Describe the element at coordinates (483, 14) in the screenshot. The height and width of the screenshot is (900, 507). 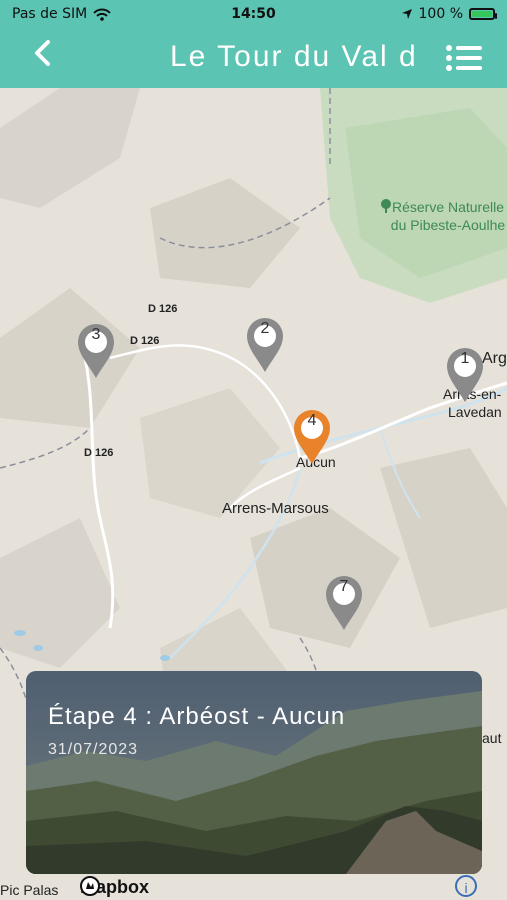
I see `battery-icon` at that location.